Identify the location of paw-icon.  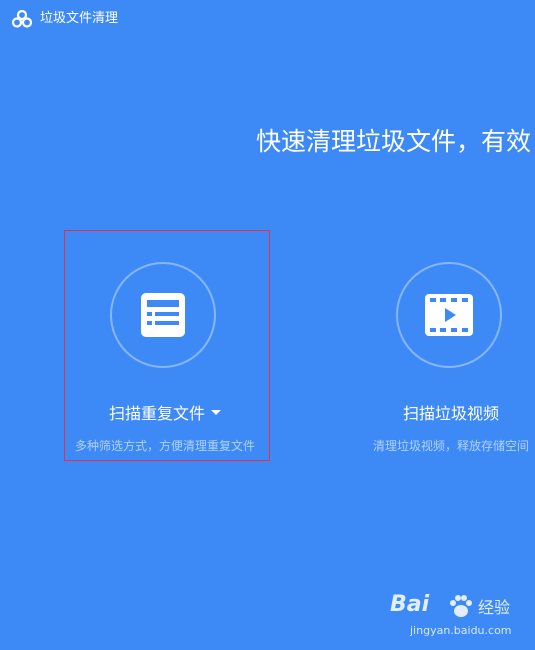
(461, 606).